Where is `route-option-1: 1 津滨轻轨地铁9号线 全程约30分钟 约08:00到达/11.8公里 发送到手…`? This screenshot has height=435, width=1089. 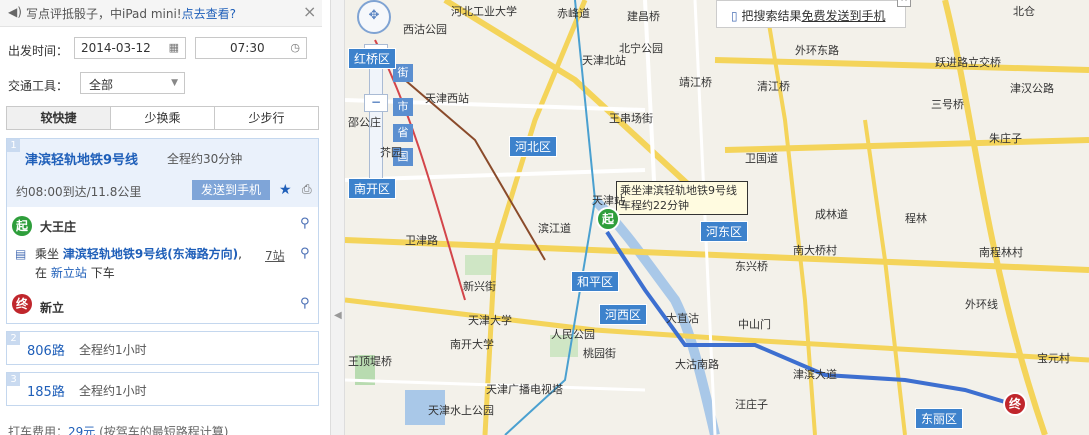
route-option-1: 1 津滨轻轨地铁9号线 全程约30分钟 约08:00到达/11.8公里 发送到手… is located at coordinates (162, 231).